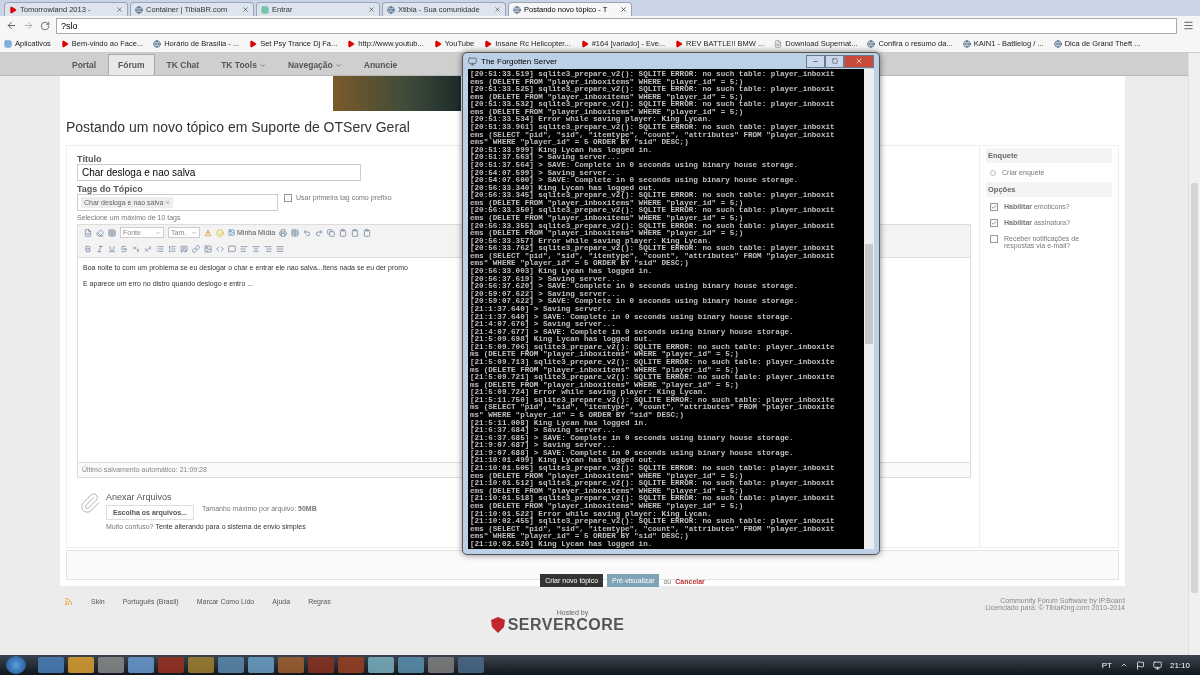 This screenshot has height=675, width=1200. Describe the element at coordinates (208, 232) in the screenshot. I see `text-color-icon` at that location.